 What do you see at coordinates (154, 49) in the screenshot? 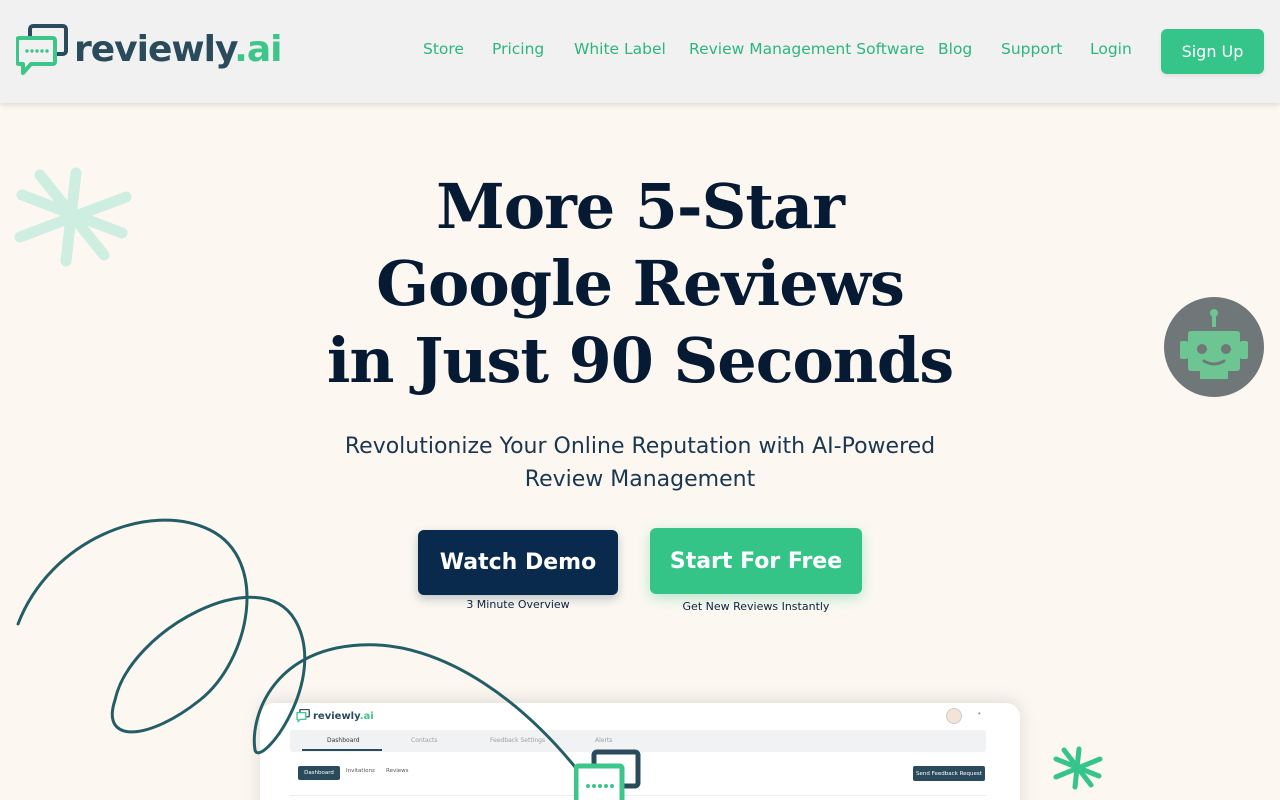
I see `brand-name: reviewly` at bounding box center [154, 49].